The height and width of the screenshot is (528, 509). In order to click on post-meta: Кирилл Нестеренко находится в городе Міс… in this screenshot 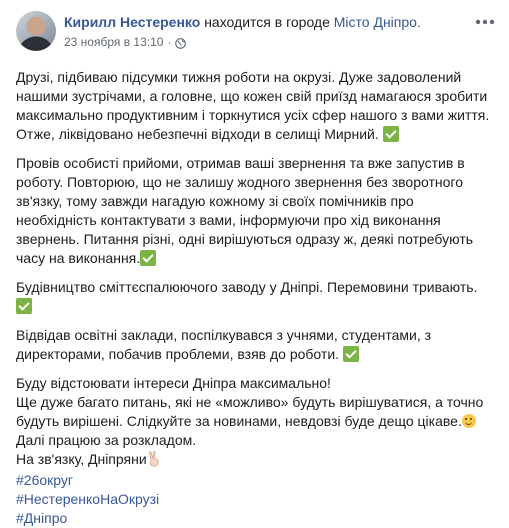, I will do `click(278, 30)`.